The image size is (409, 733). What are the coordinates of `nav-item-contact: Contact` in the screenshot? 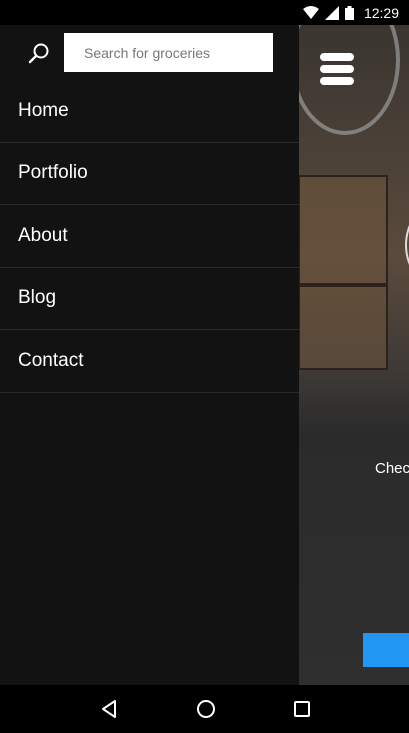 It's located at (149, 361).